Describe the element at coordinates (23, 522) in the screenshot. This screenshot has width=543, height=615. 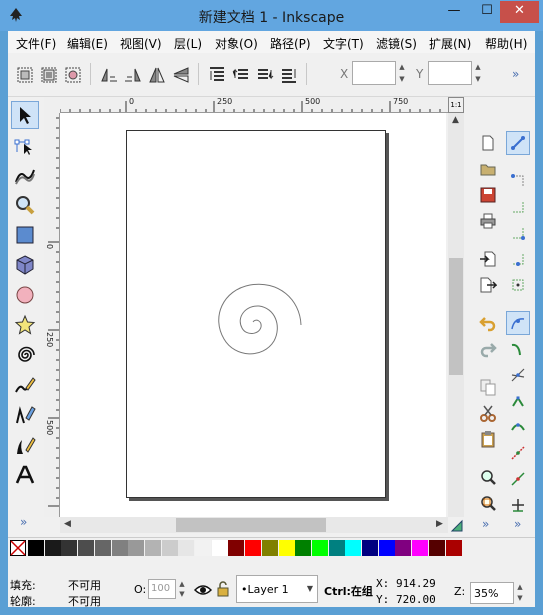
I see `toolbox-more-button: »` at that location.